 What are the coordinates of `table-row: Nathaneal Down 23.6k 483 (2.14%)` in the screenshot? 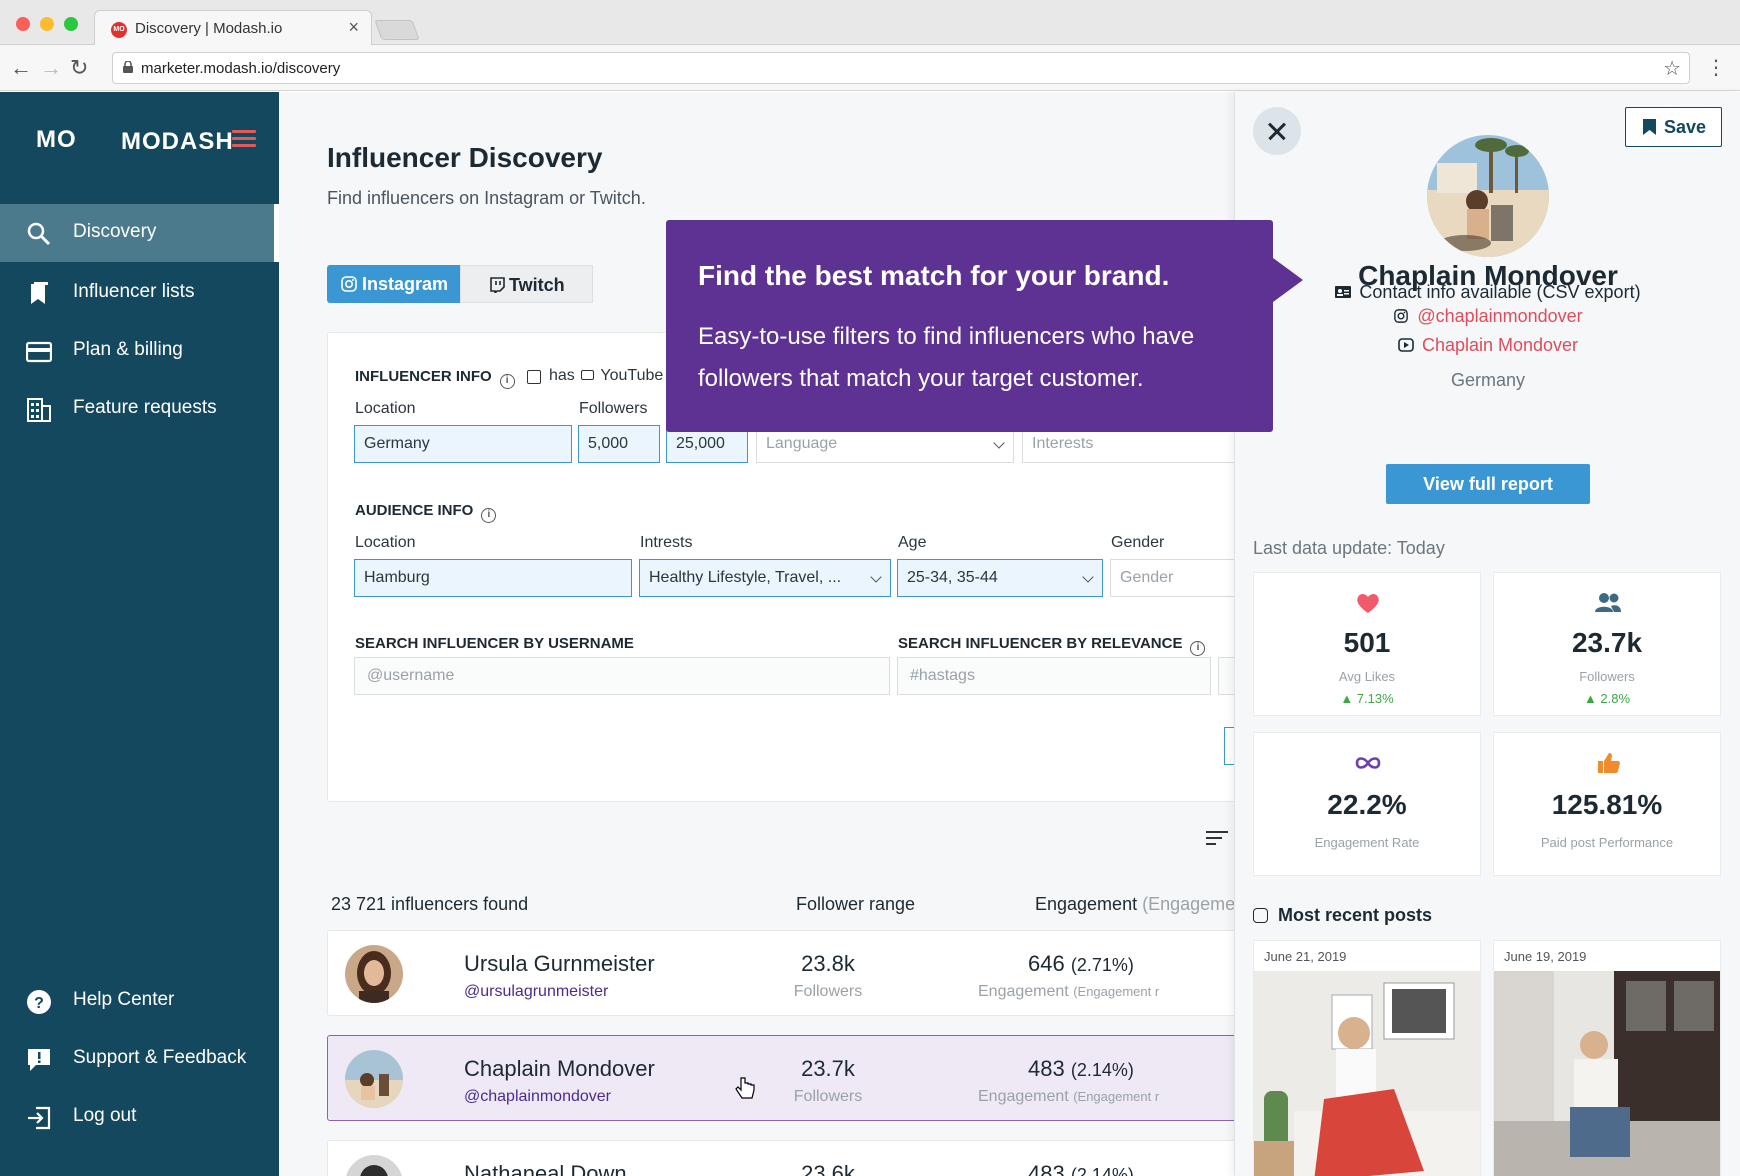 It's located at (780, 1158).